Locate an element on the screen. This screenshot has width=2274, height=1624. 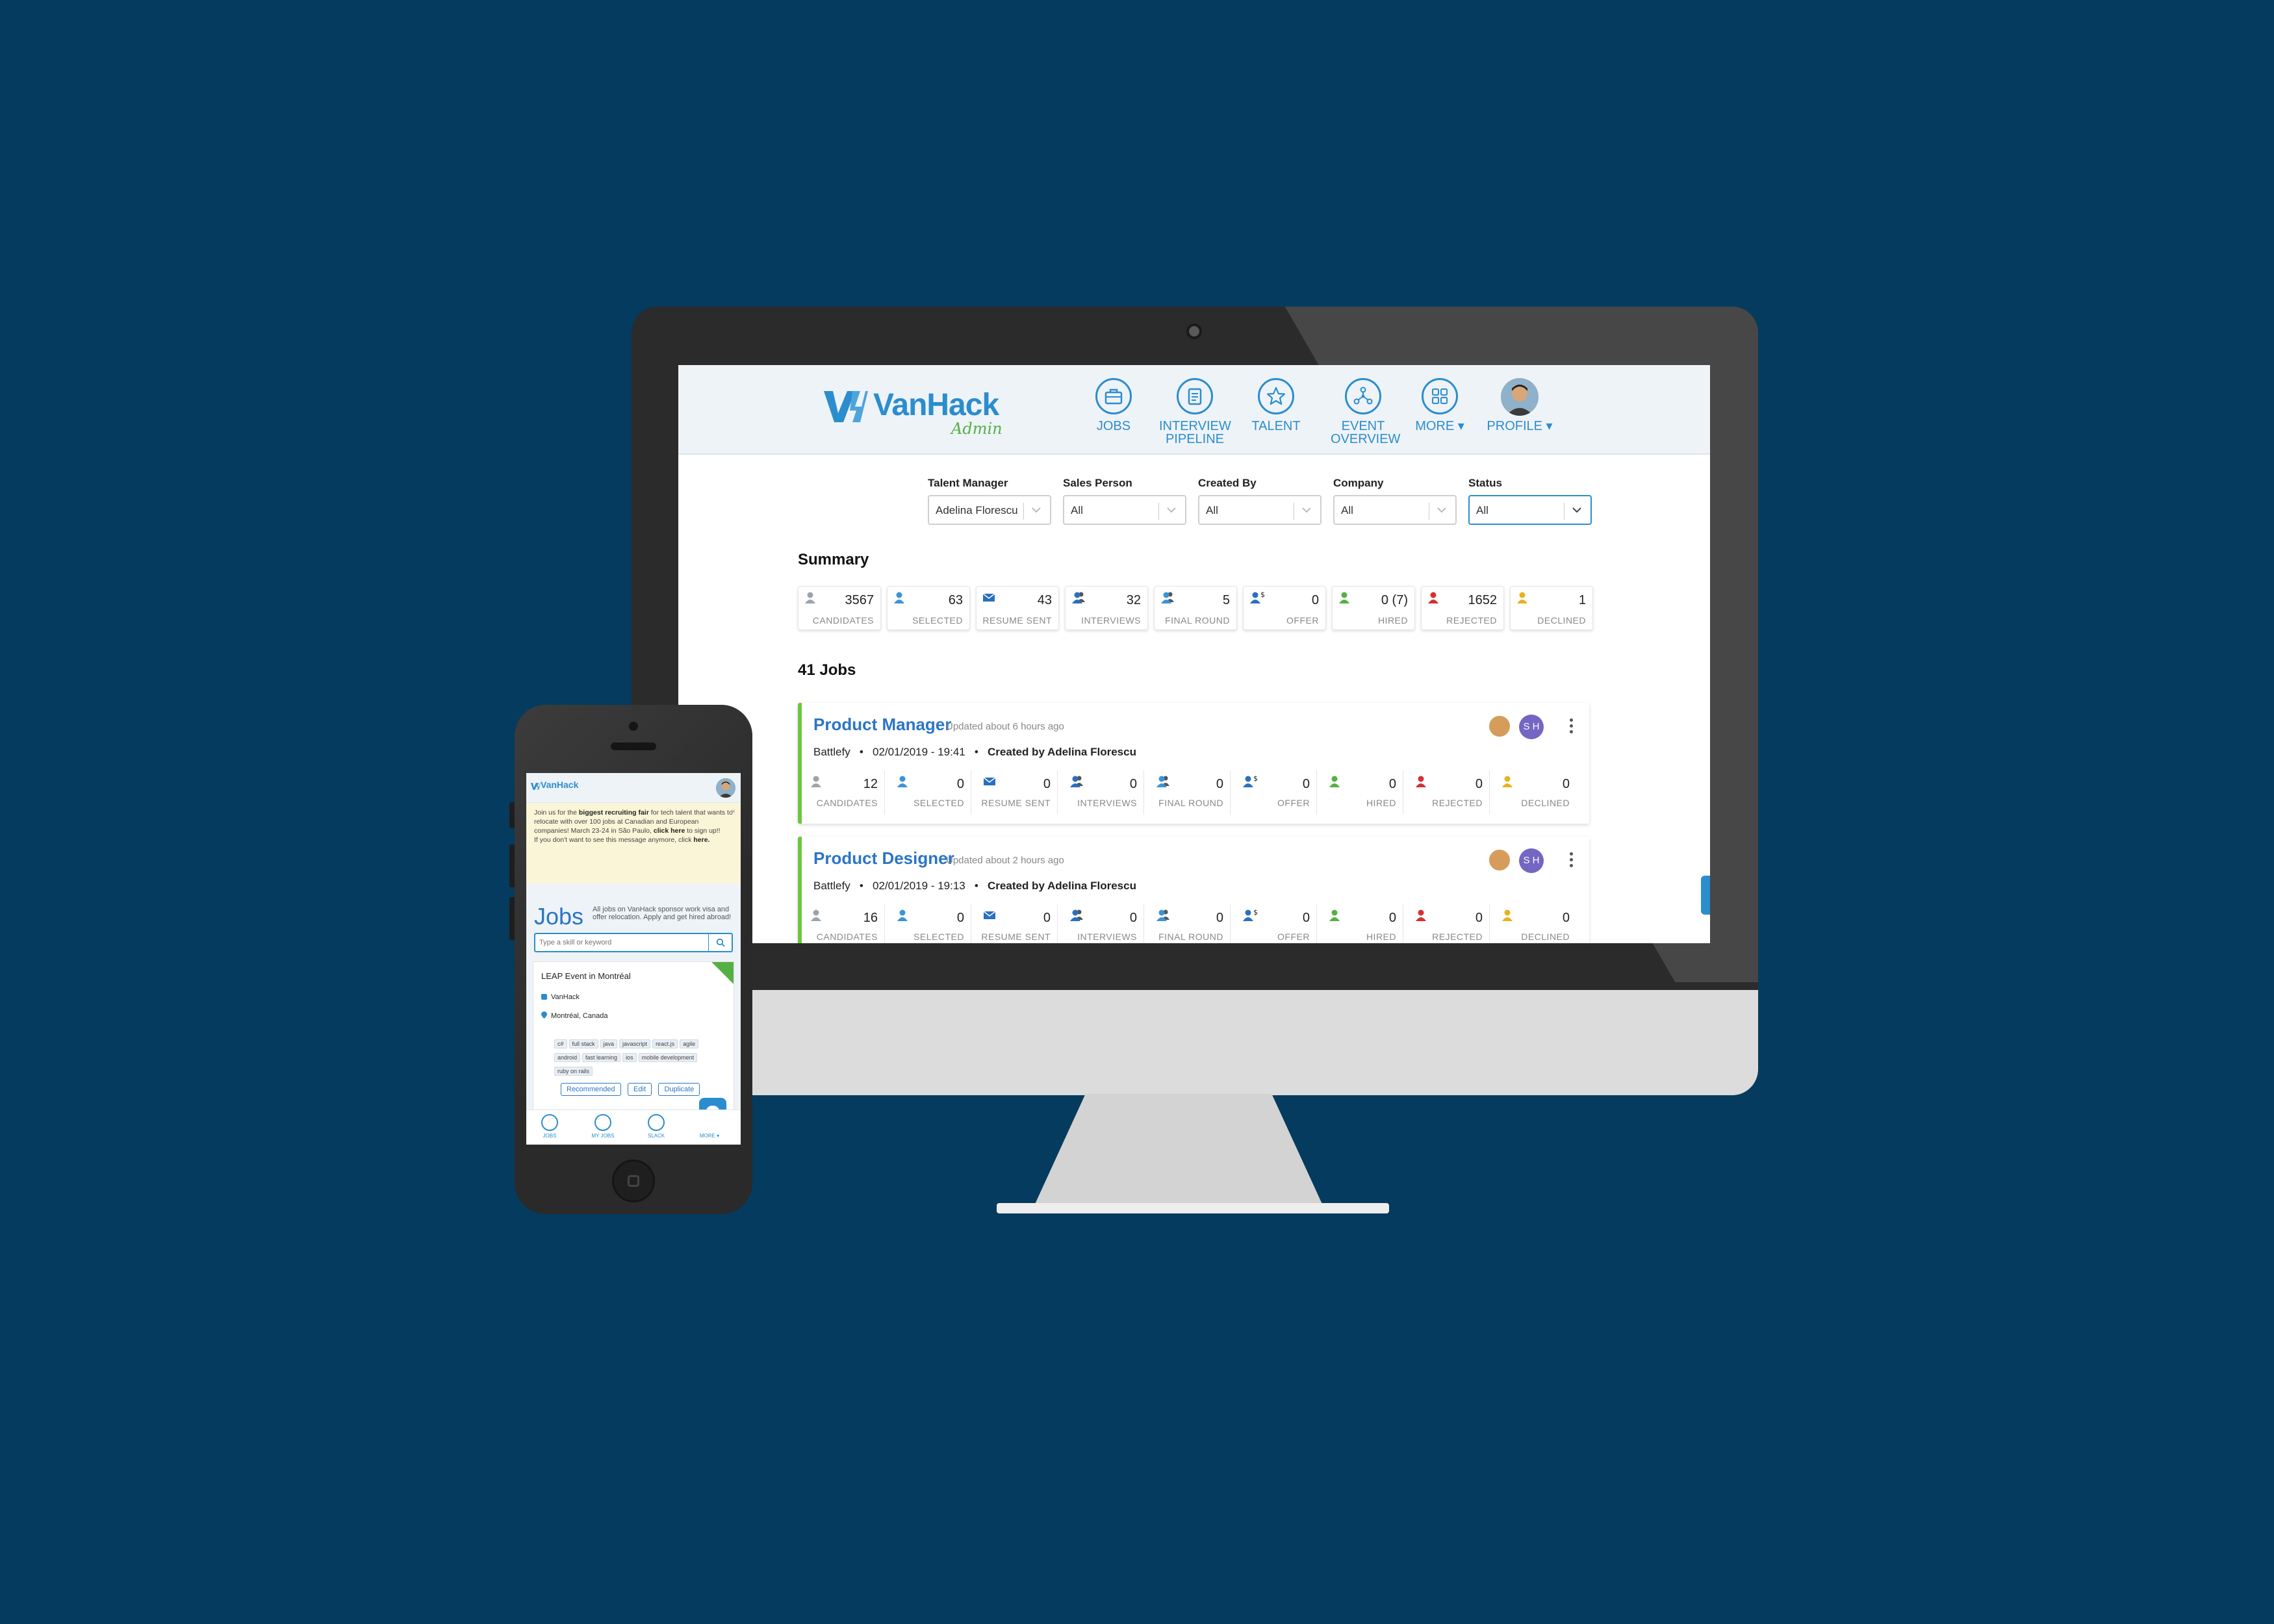
company-select: All is located at coordinates (1395, 510).